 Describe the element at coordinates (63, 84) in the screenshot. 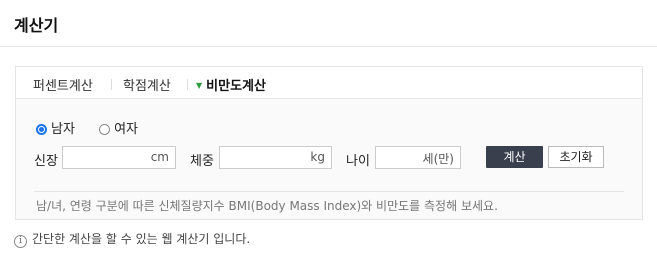

I see `tab-percent: 퍼센트계산` at that location.